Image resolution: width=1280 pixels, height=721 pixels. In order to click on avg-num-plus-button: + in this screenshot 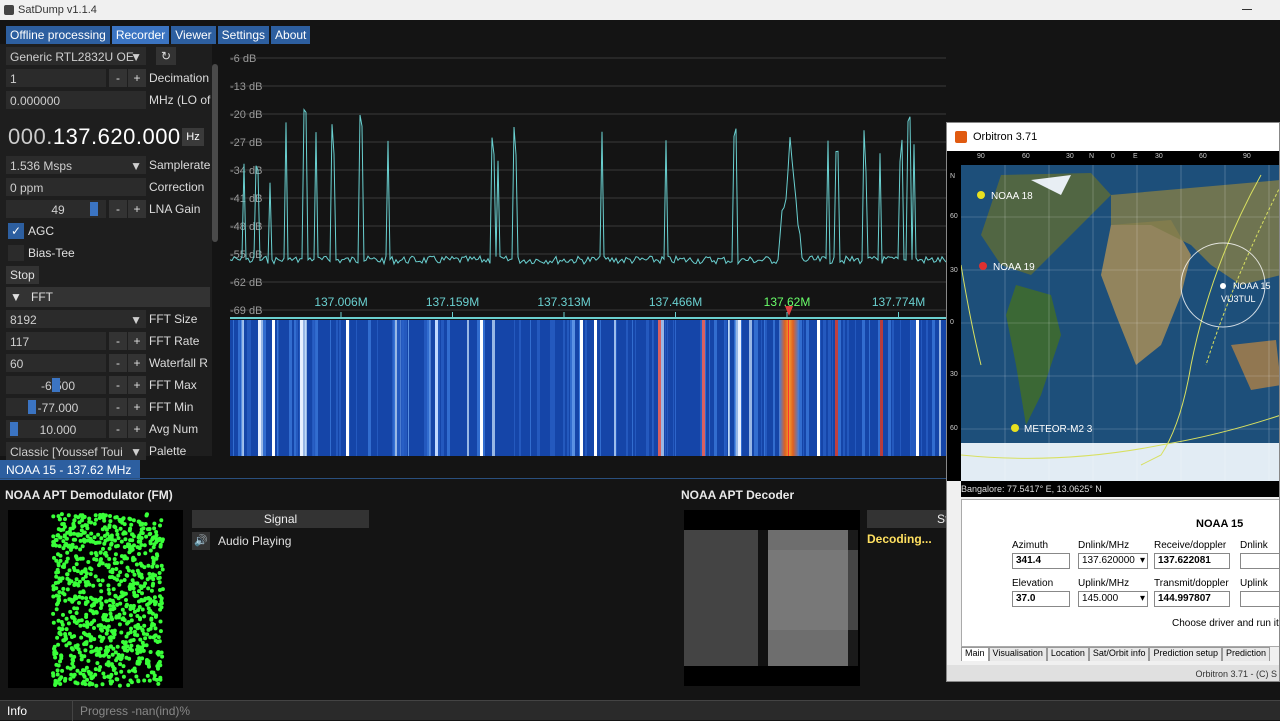, I will do `click(137, 429)`.